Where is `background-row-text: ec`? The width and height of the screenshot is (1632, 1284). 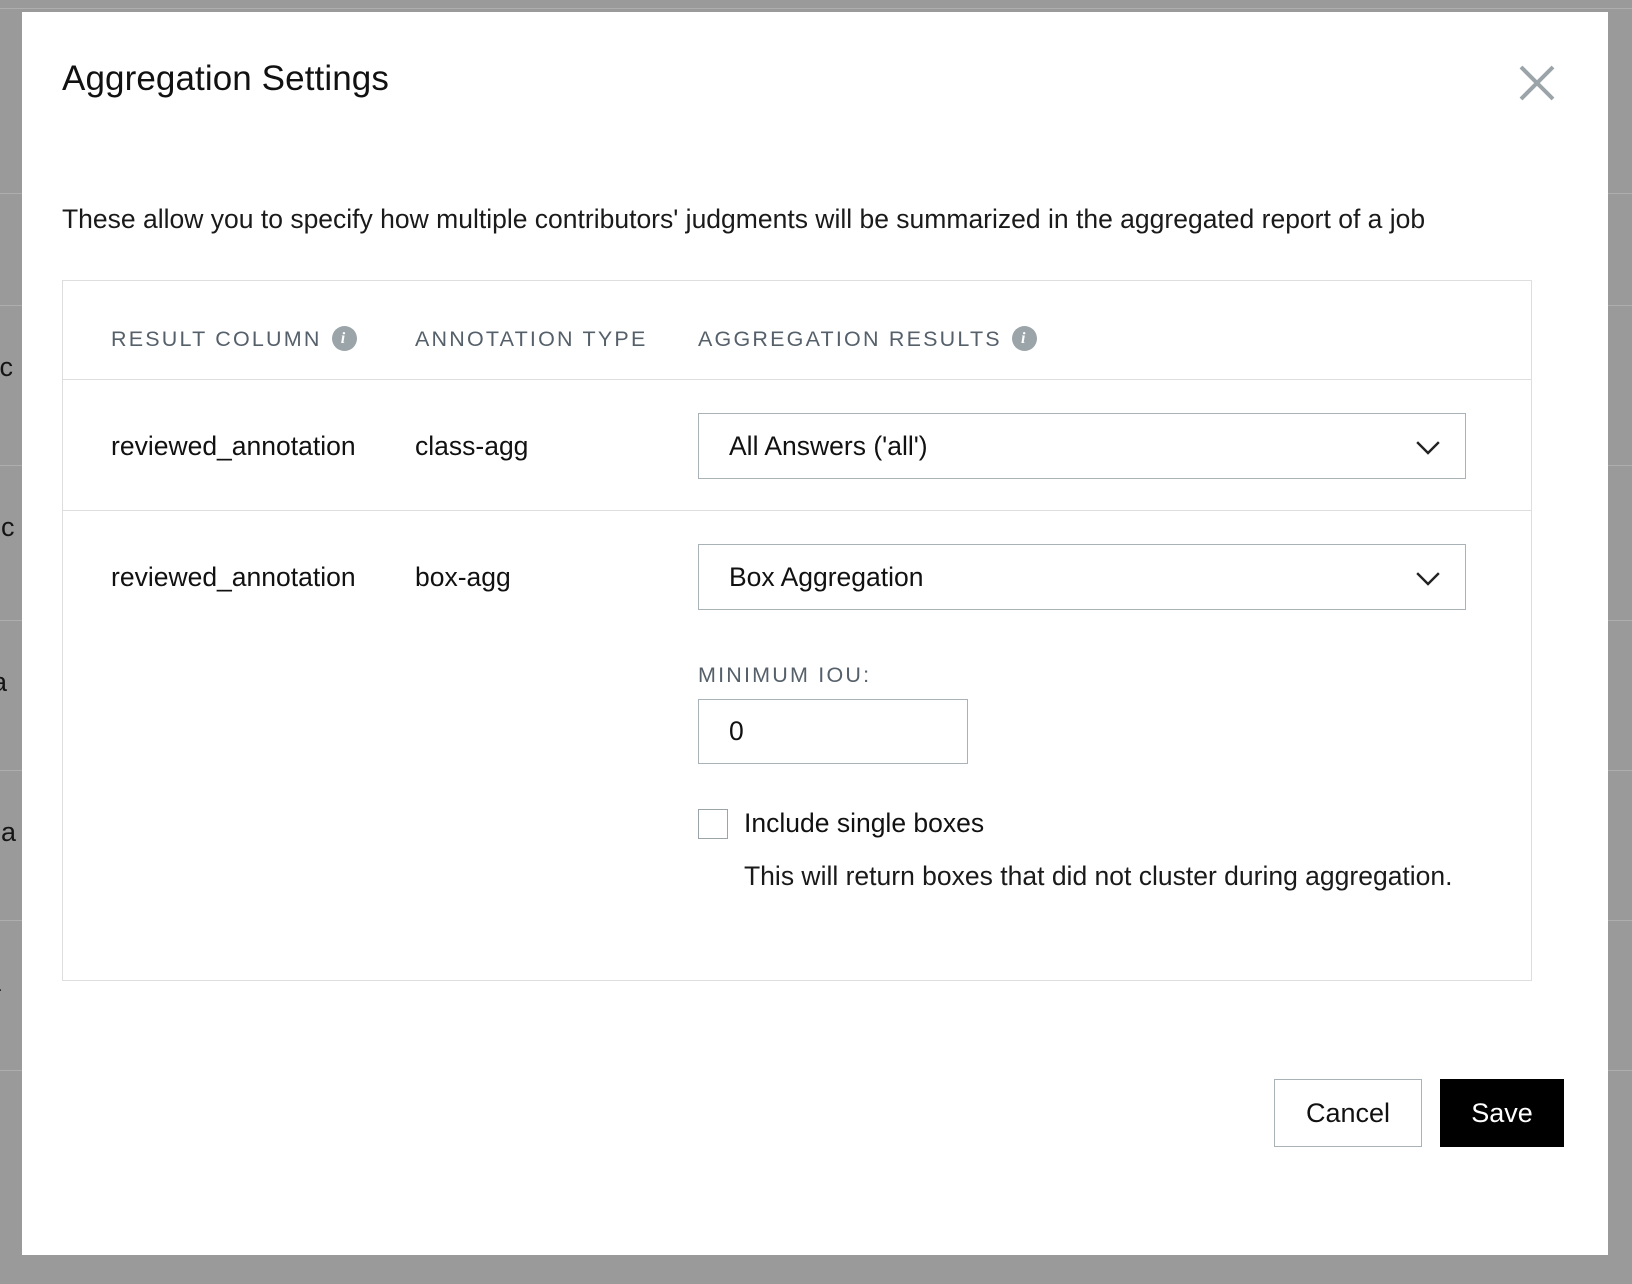 background-row-text: ec is located at coordinates (7, 527).